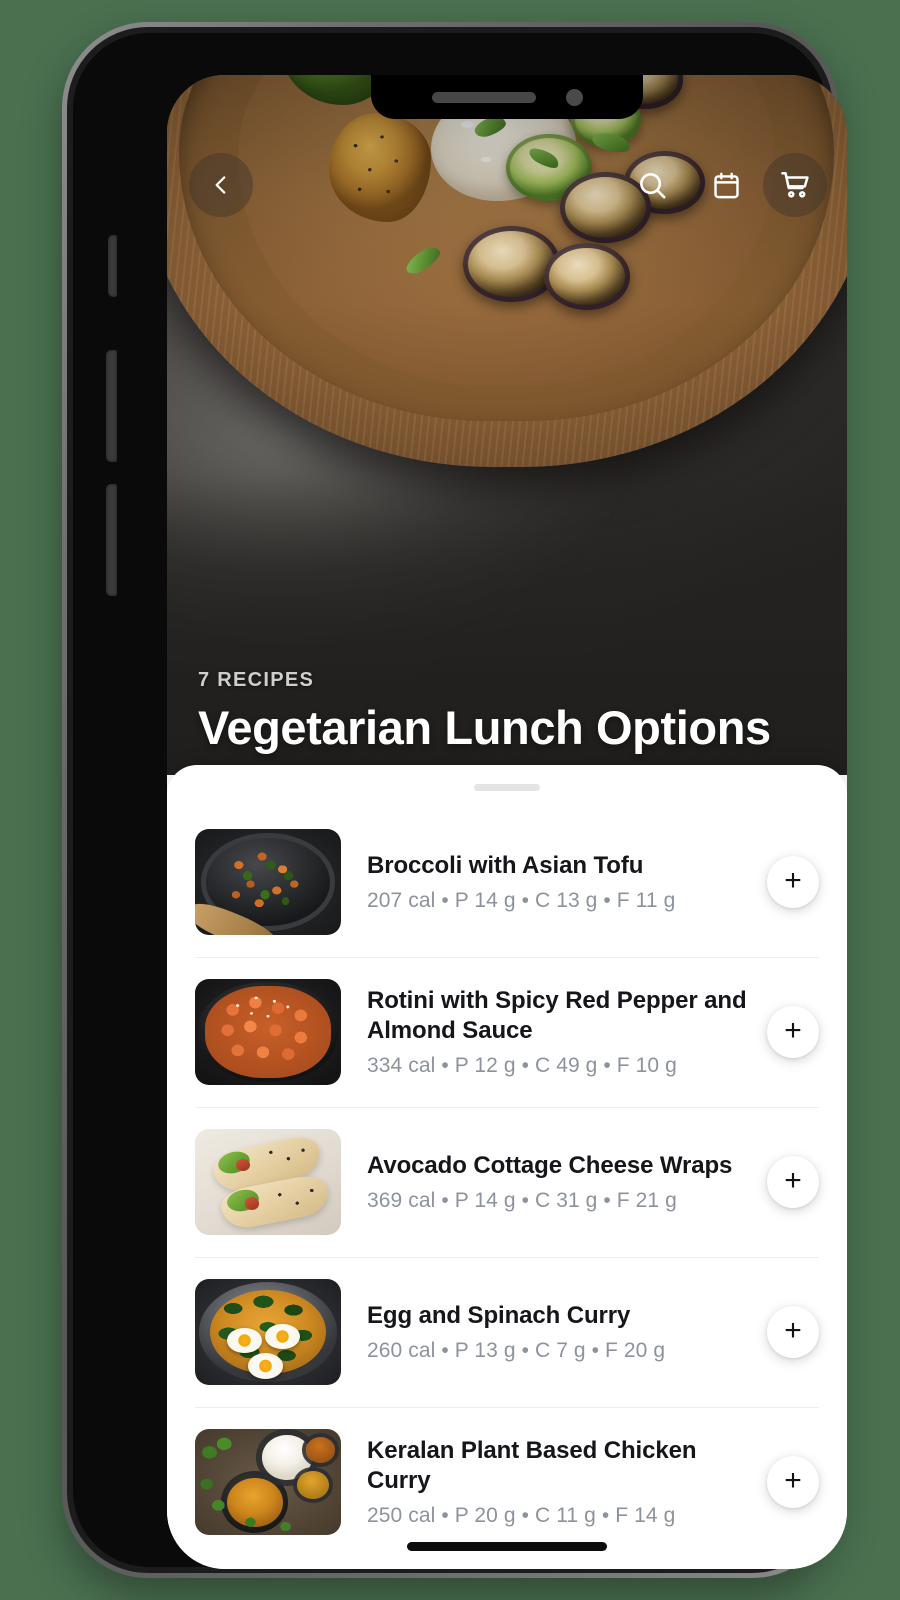  What do you see at coordinates (499, 1315) in the screenshot?
I see `recipe-title: Egg and Spinach Curry` at bounding box center [499, 1315].